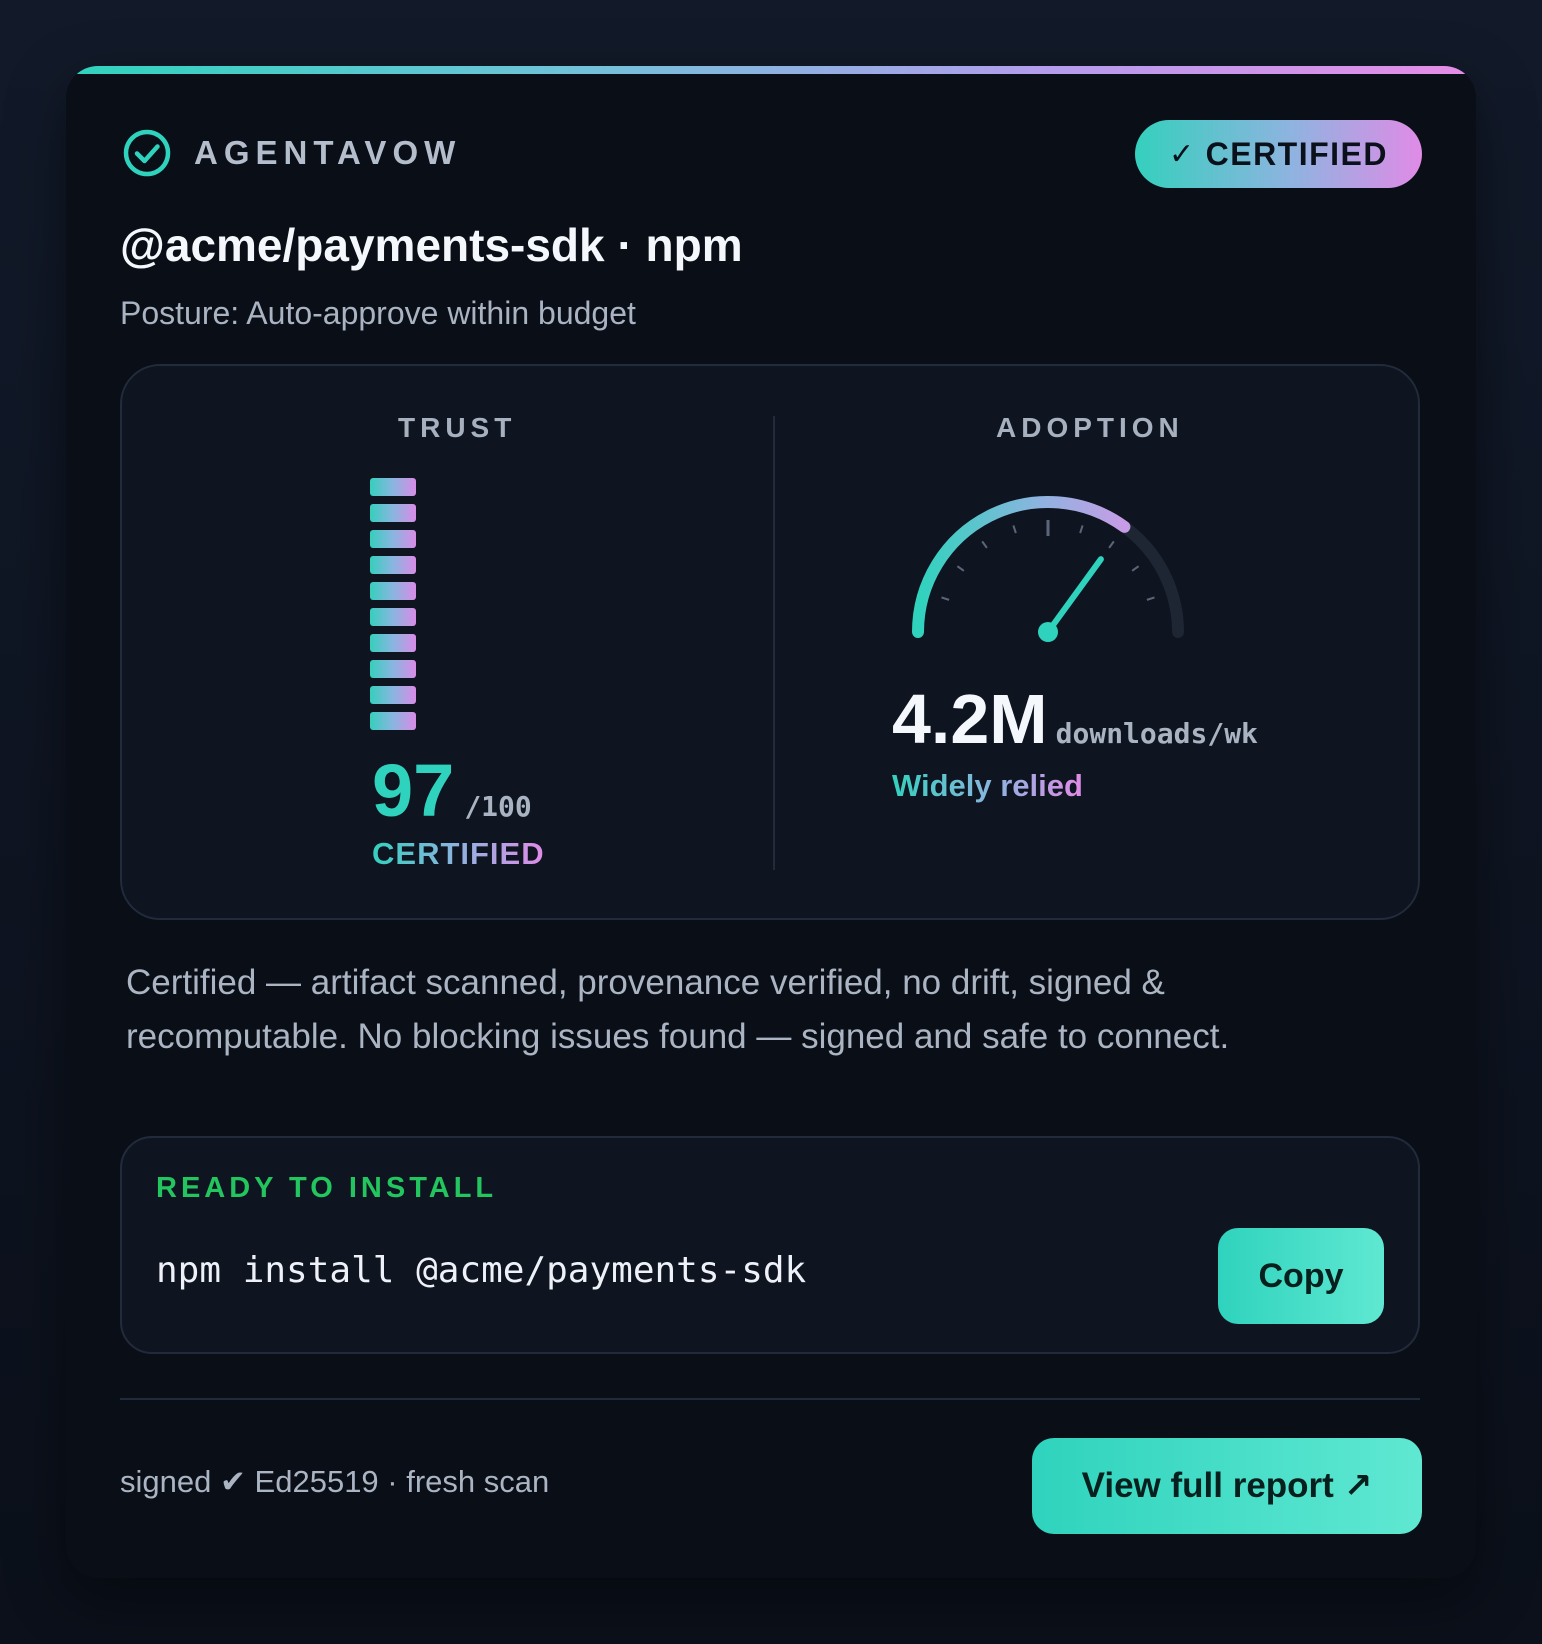  Describe the element at coordinates (1156, 733) in the screenshot. I see `downloads-unit: downloads/wk` at that location.